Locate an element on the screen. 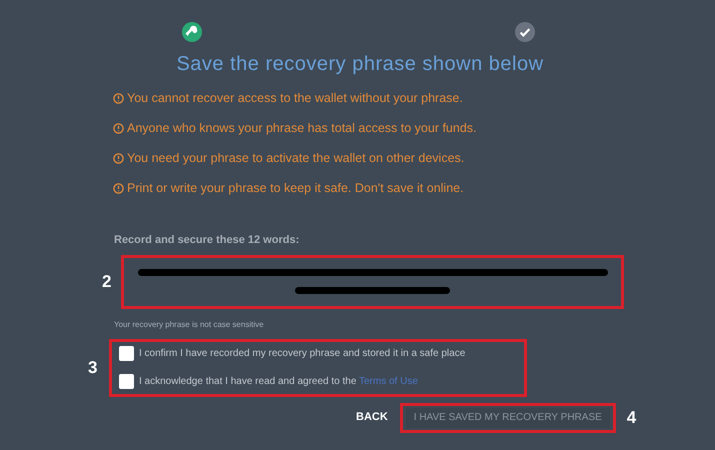  checkbox-label: I acknowledge that I have read and agreed to the Terms of Use is located at coordinates (278, 381).